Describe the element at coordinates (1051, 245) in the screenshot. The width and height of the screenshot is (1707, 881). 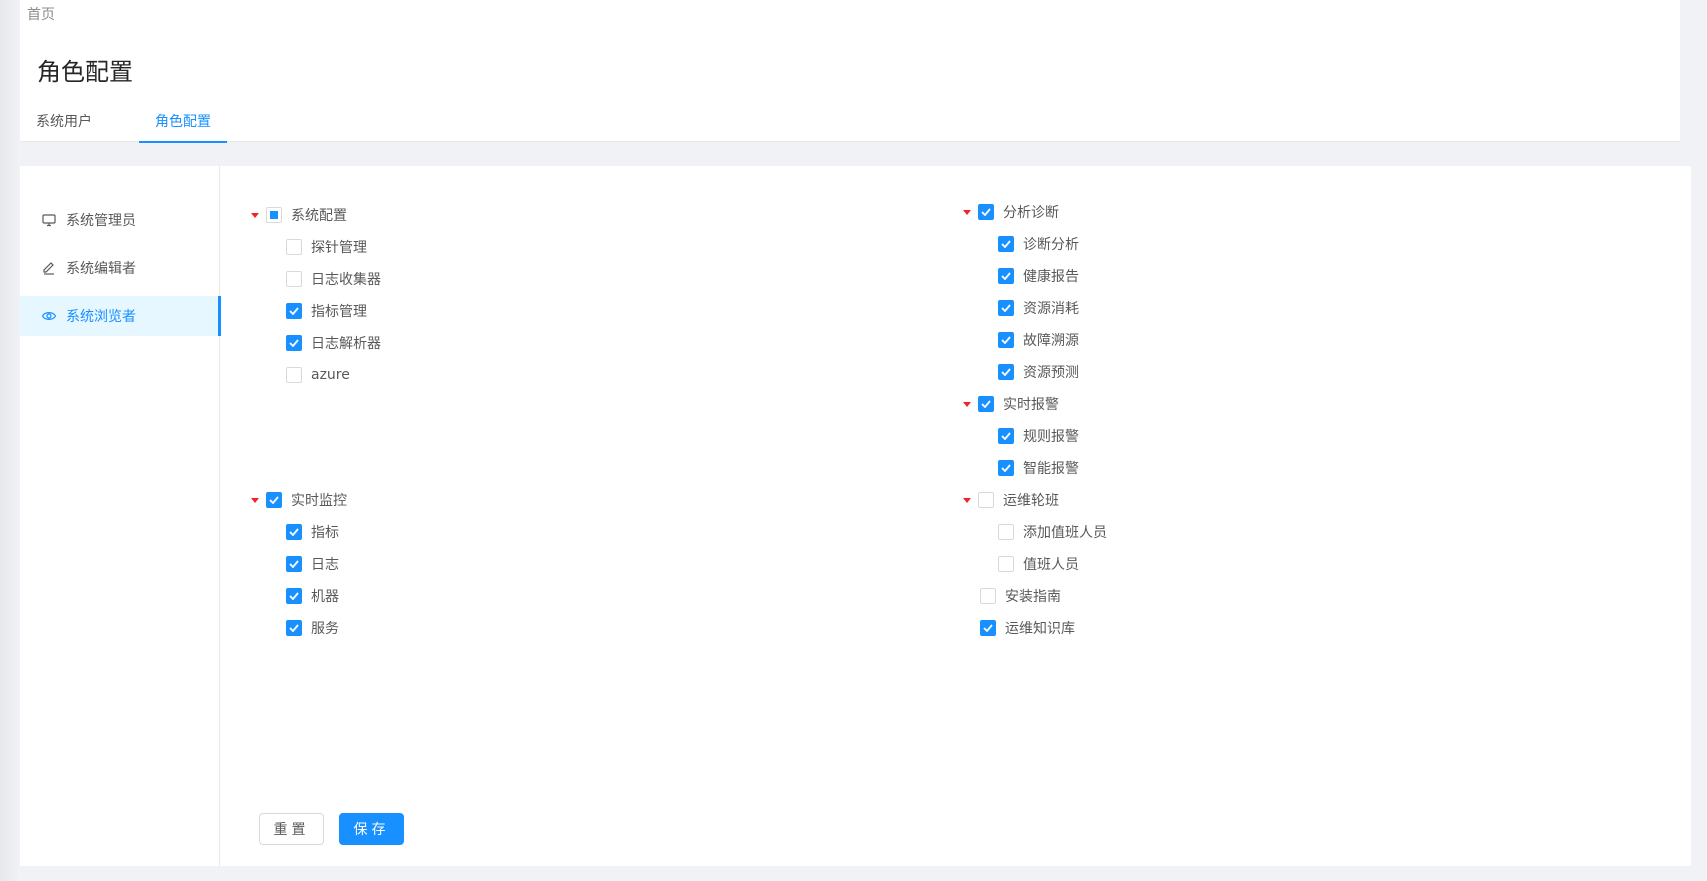
I see `tree-node-label: 诊断分析` at that location.